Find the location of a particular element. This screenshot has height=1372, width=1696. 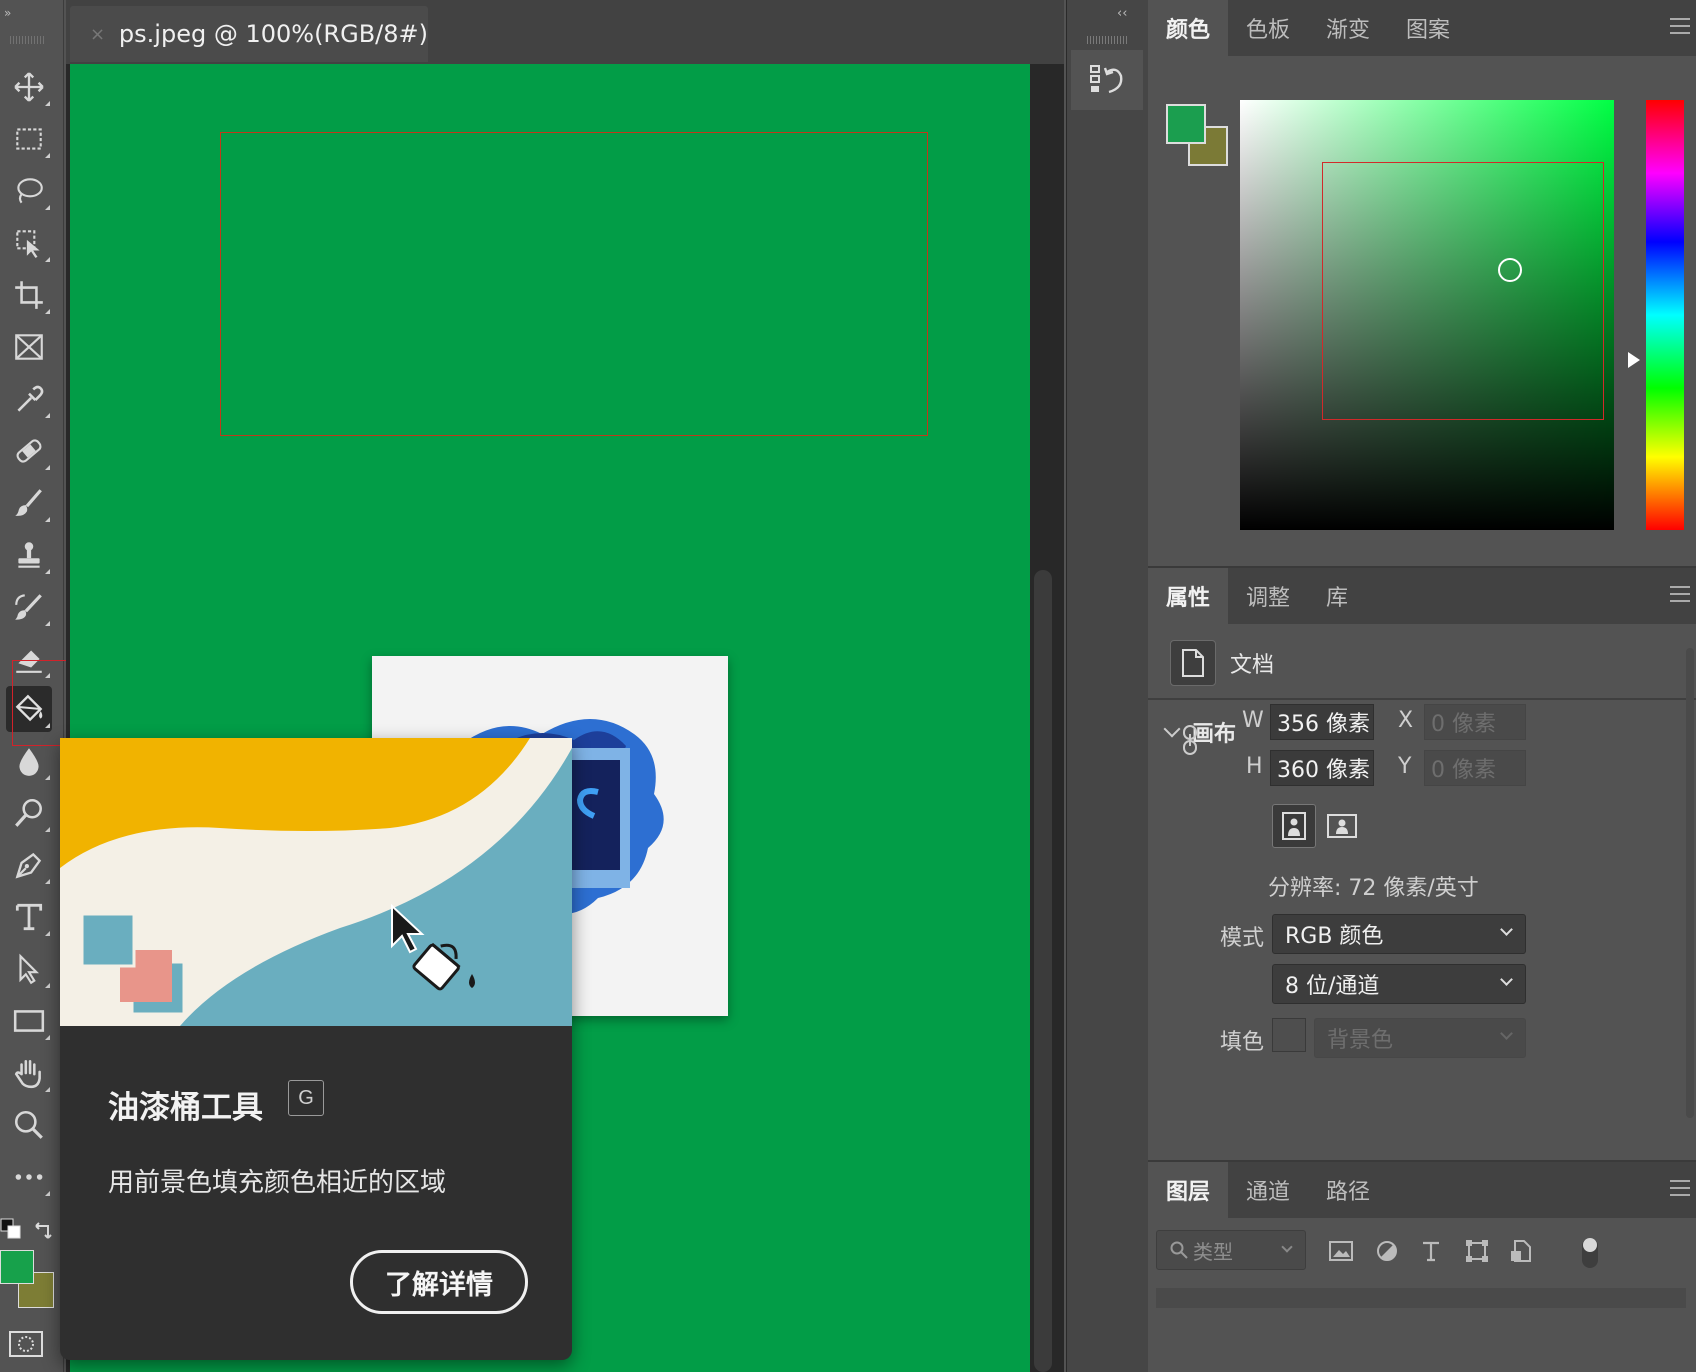

type-icon is located at coordinates (1431, 1251).